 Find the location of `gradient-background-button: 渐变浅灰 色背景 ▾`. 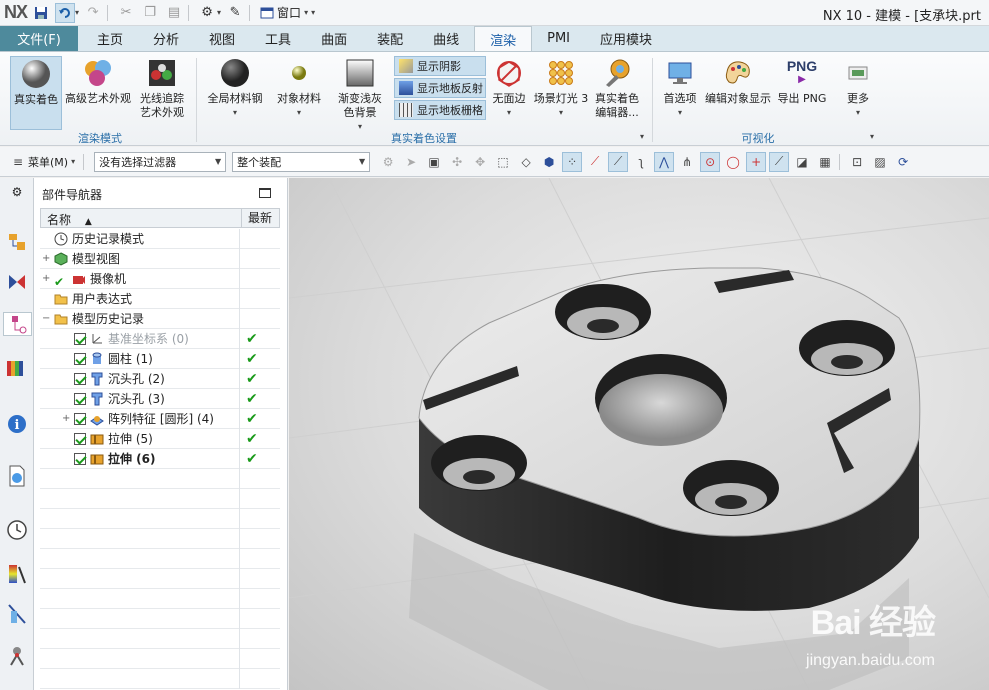

gradient-background-button: 渐变浅灰 色背景 ▾ is located at coordinates (360, 95).